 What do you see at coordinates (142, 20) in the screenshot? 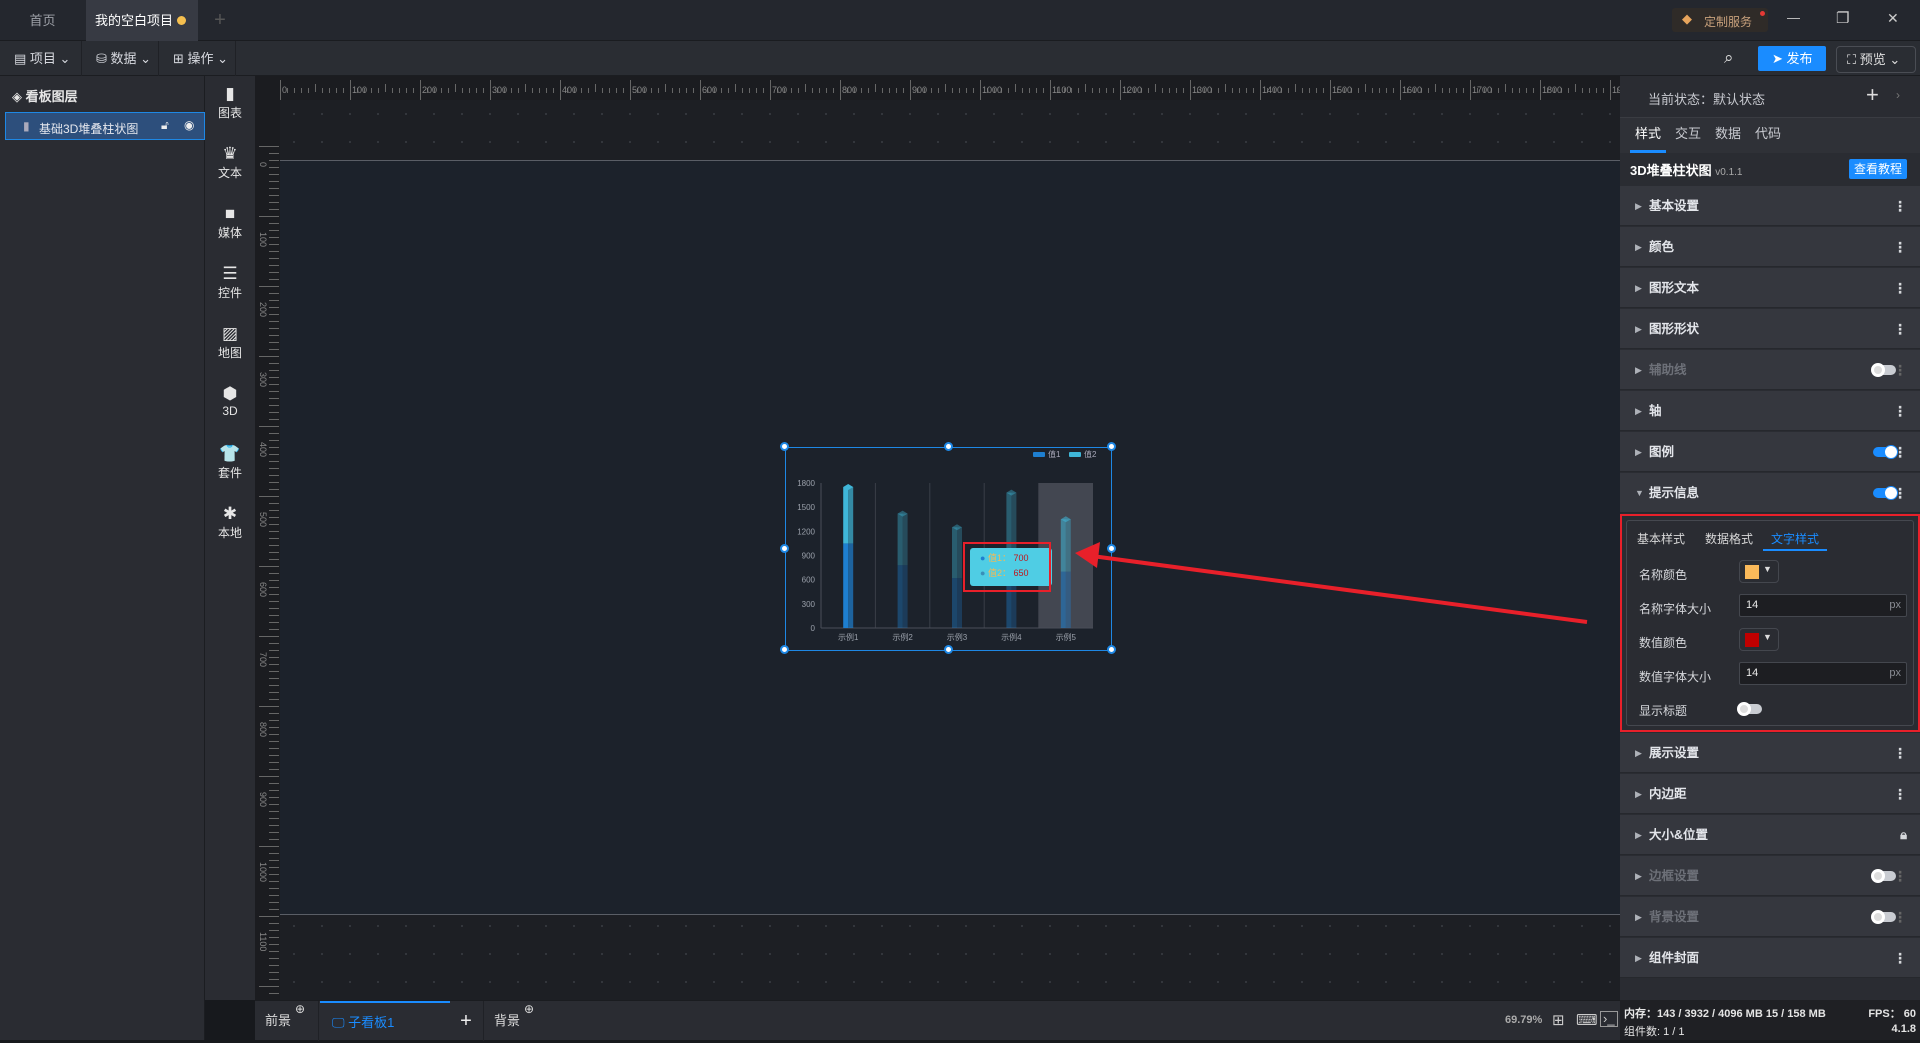
I see `tab-project: 我的空白项目` at bounding box center [142, 20].